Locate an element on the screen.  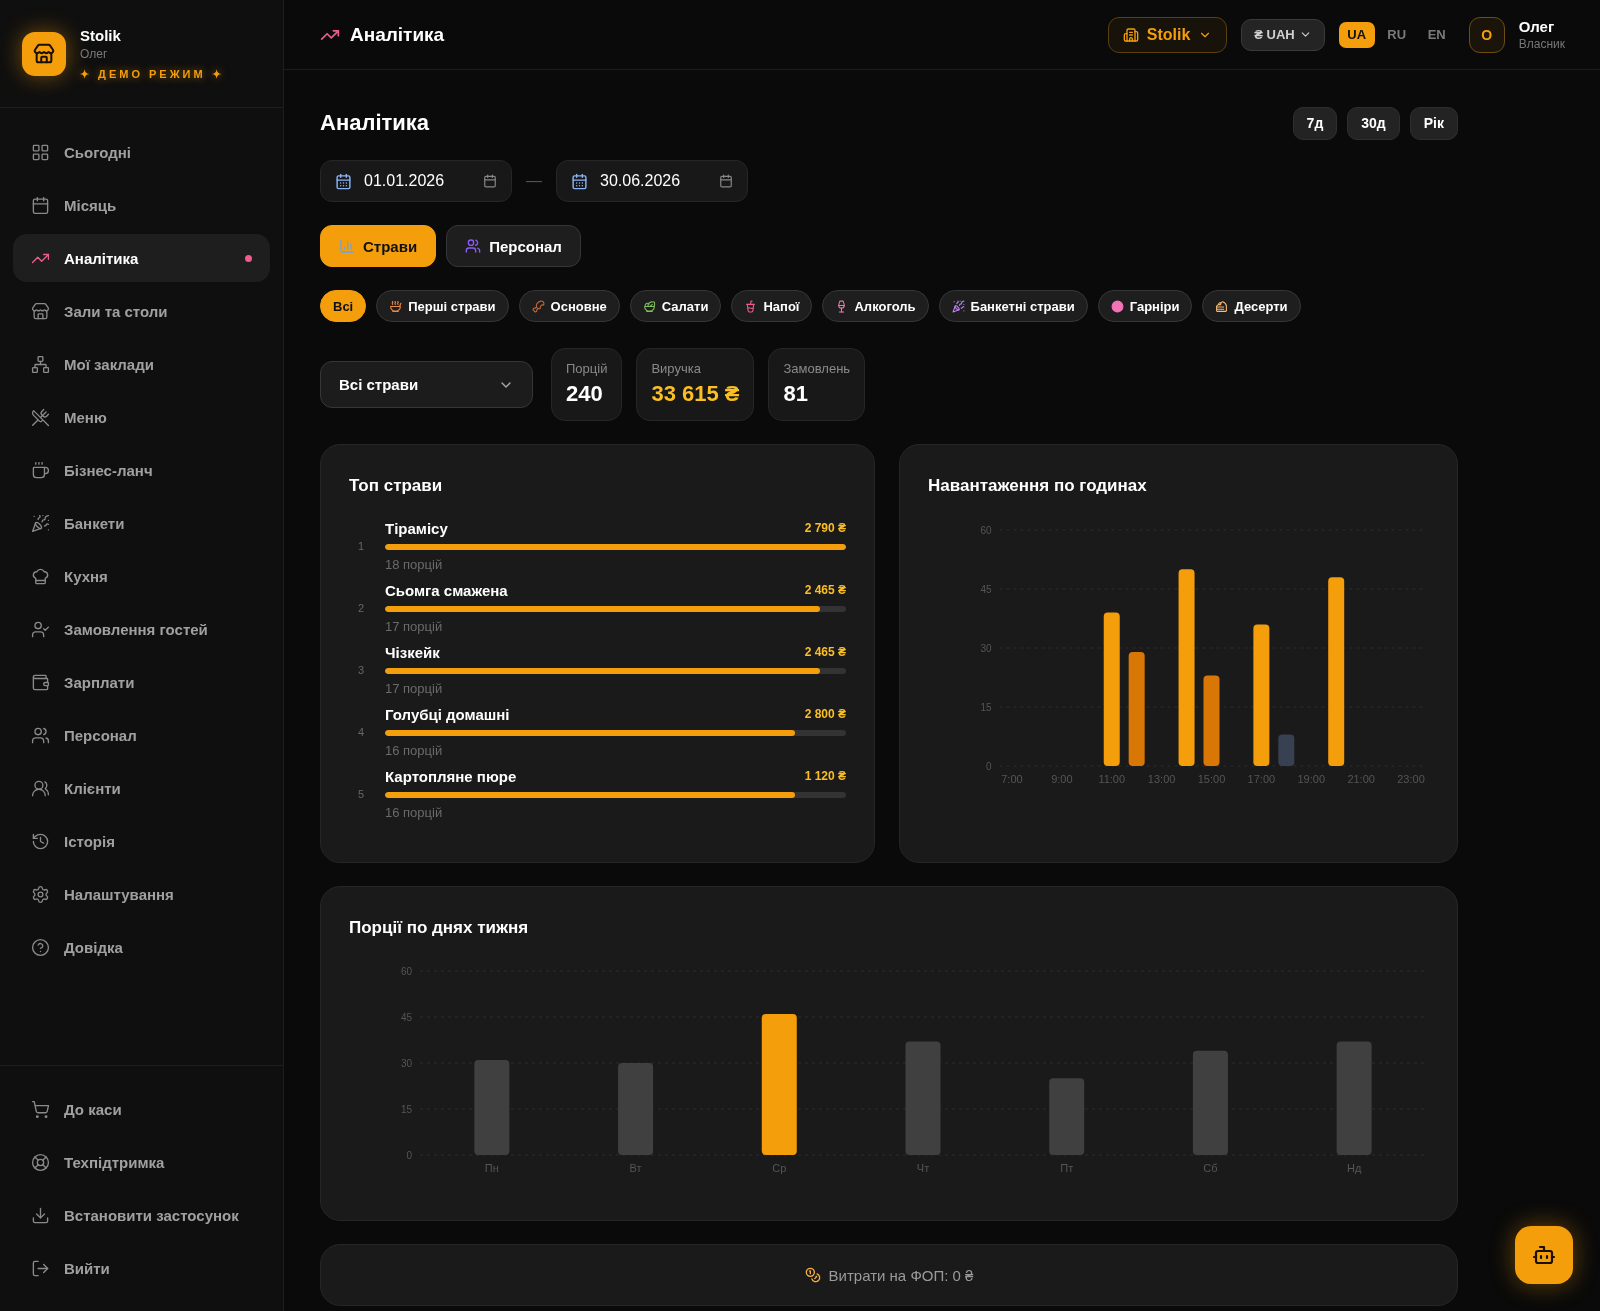
brand-user: Олег is located at coordinates (94, 53).